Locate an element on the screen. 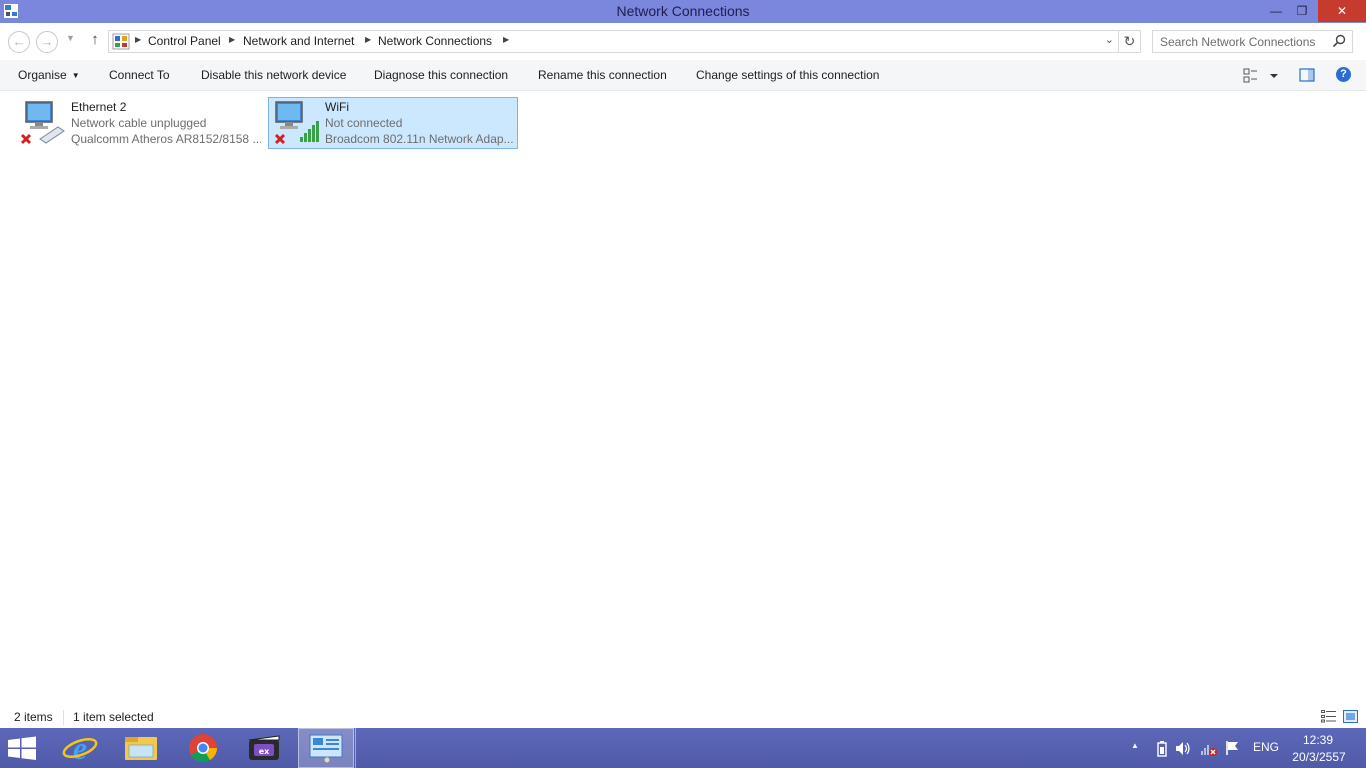 This screenshot has height=768, width=1366. up-button: ↑ is located at coordinates (95, 41).